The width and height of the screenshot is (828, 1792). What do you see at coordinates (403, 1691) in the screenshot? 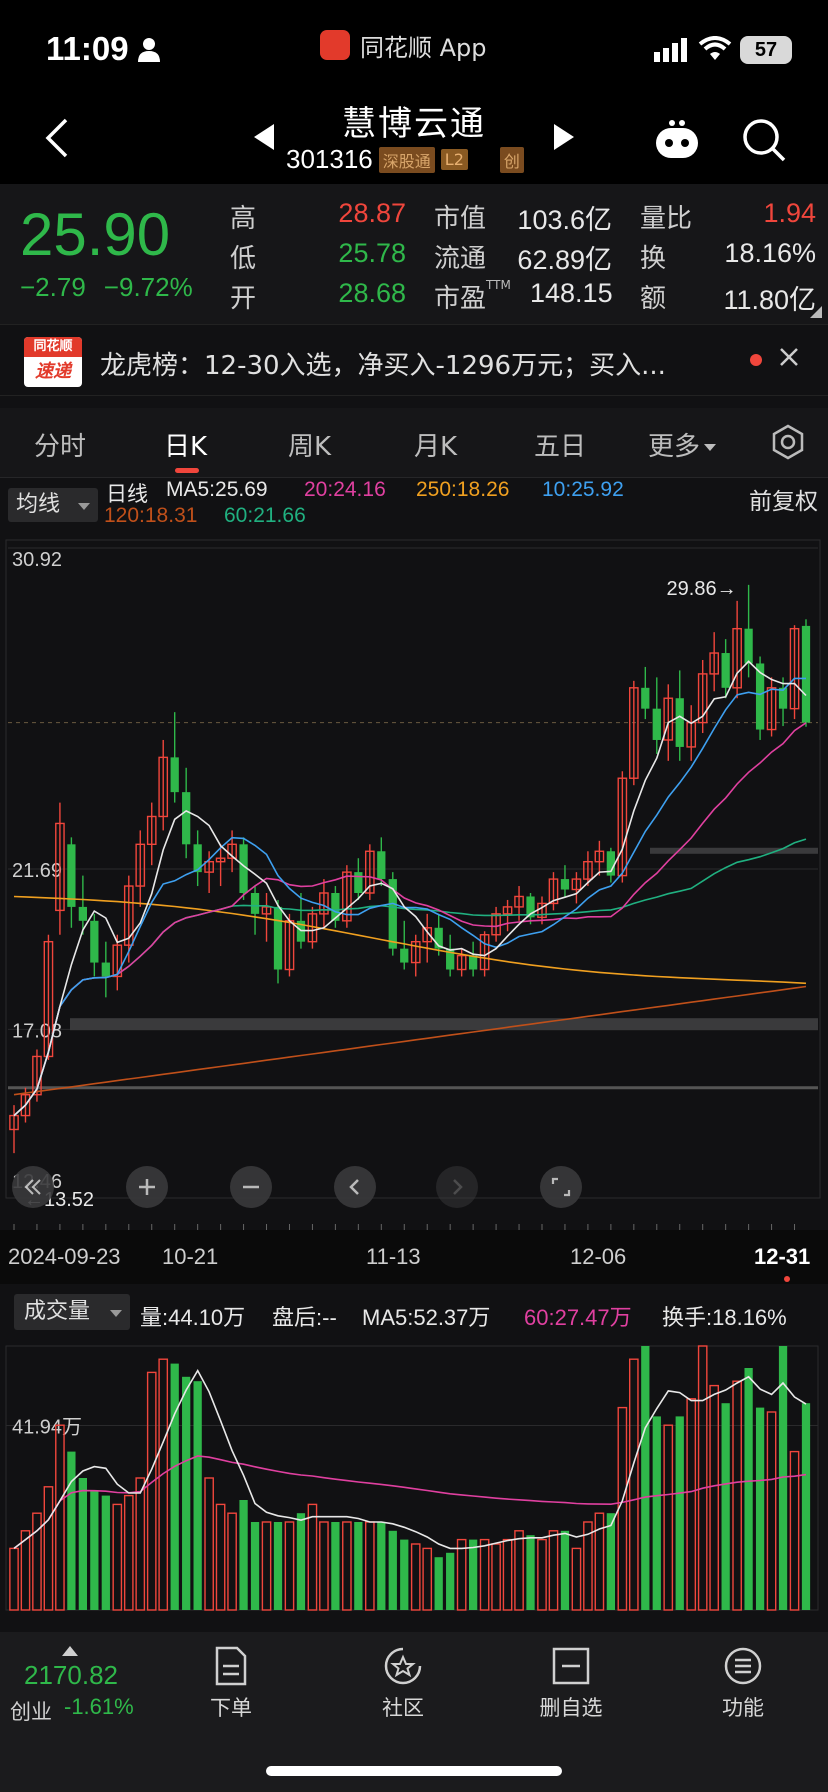
I see `community-button: 社区` at bounding box center [403, 1691].